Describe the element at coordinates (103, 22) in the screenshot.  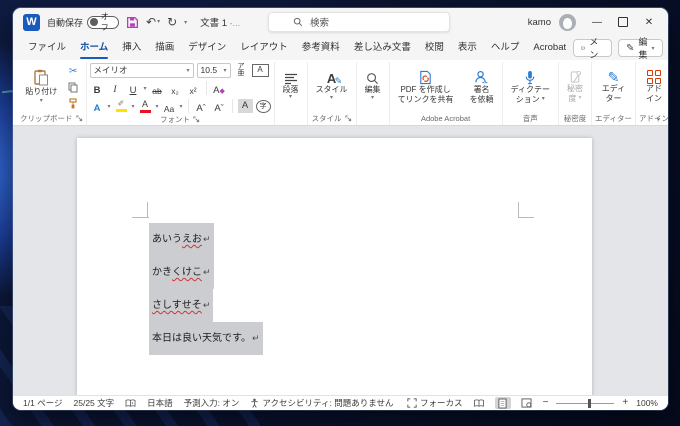
I see `autosave-toggle: オフ` at that location.